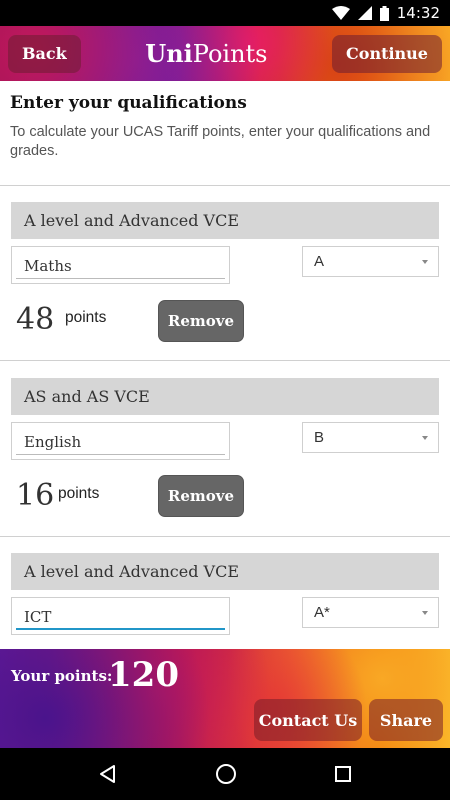  I want to click on subject-value: English, so click(53, 442).